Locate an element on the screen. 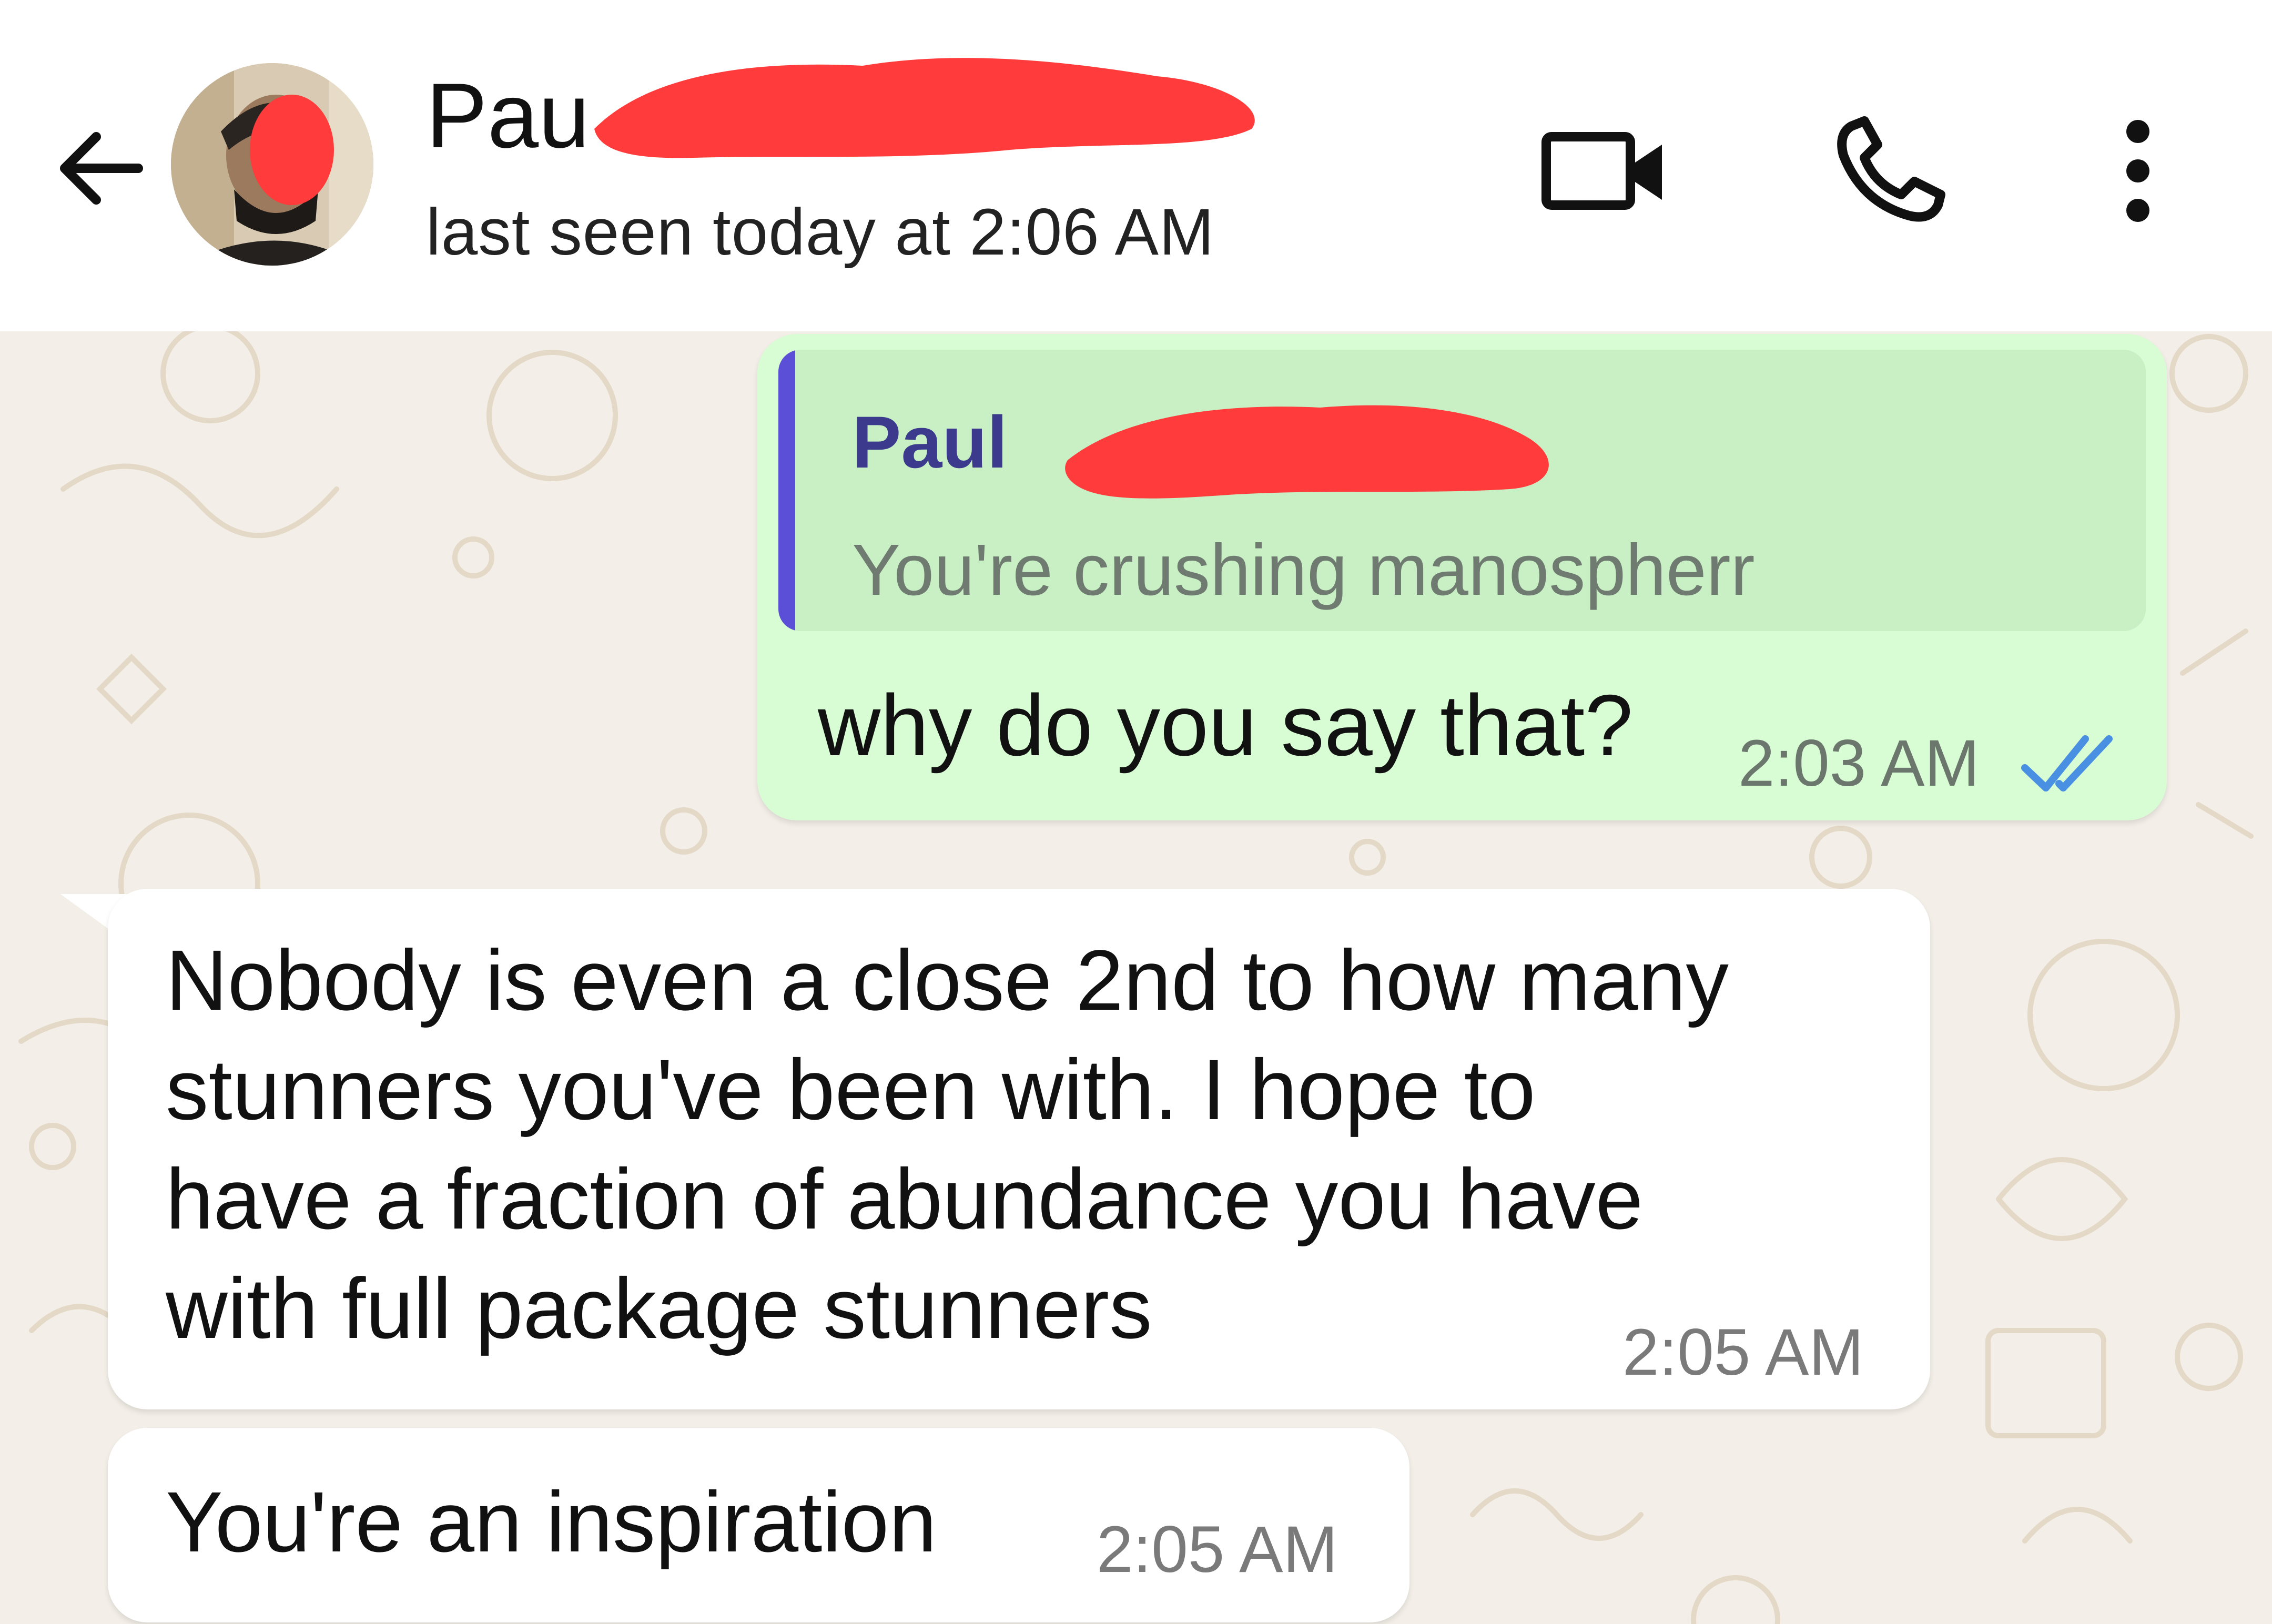 The image size is (2272, 1624). message-line: Nobody is even a close 2nd to how many is located at coordinates (947, 980).